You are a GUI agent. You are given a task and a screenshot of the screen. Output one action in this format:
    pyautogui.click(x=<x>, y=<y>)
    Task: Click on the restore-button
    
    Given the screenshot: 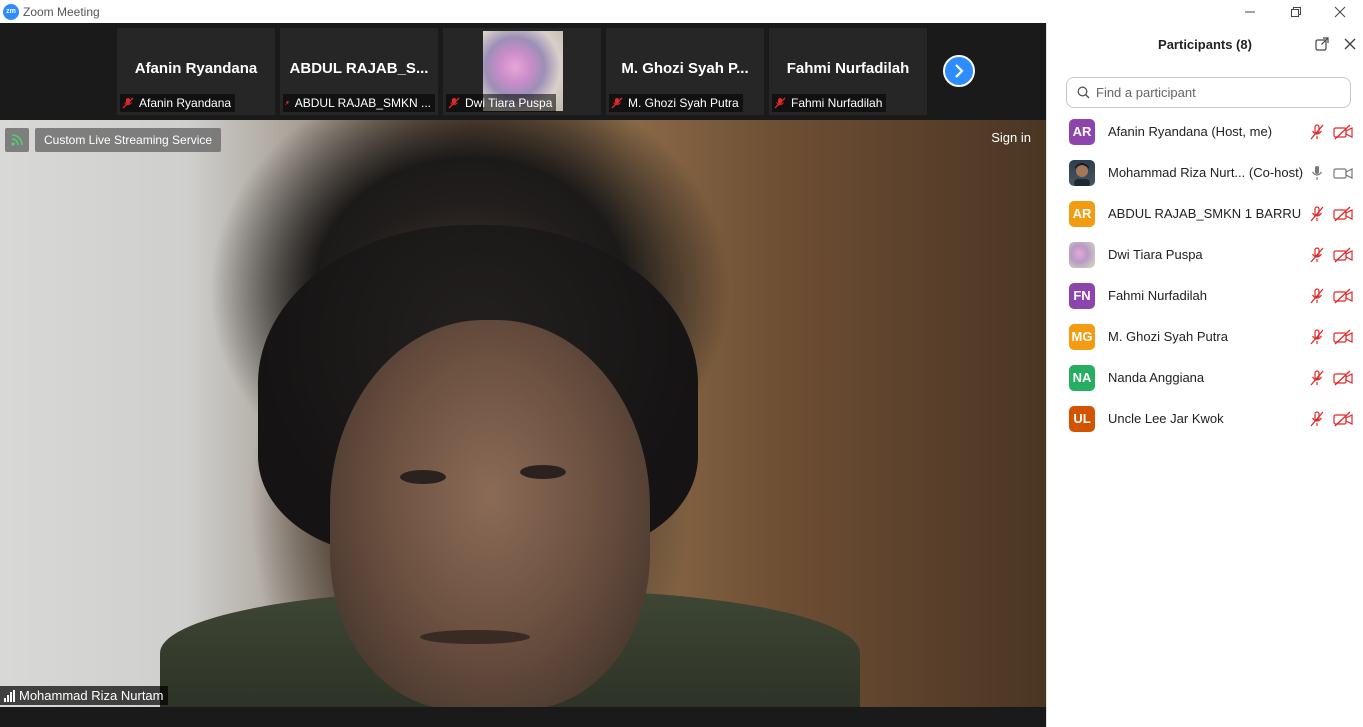 What is the action you would take?
    pyautogui.click(x=1296, y=11)
    